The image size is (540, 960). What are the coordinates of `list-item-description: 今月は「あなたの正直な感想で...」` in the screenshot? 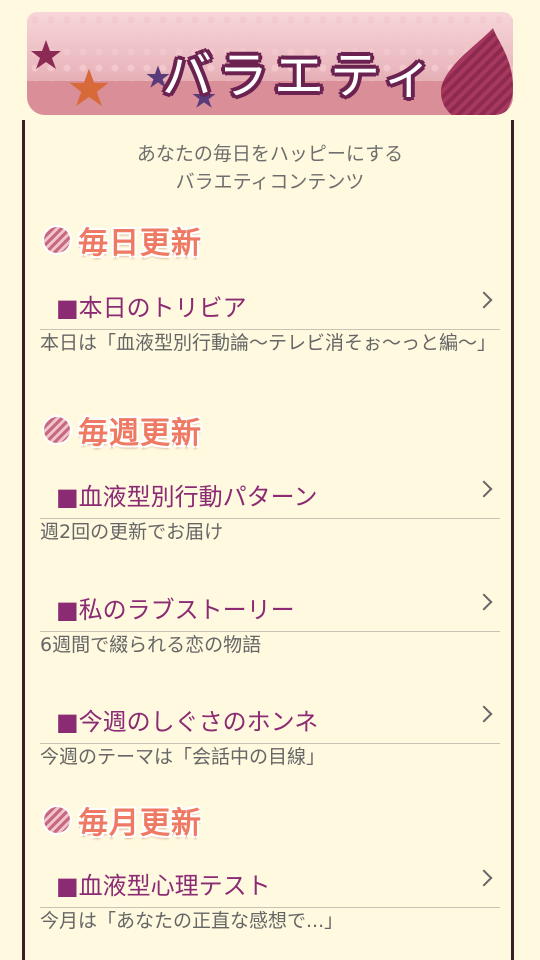 It's located at (192, 921).